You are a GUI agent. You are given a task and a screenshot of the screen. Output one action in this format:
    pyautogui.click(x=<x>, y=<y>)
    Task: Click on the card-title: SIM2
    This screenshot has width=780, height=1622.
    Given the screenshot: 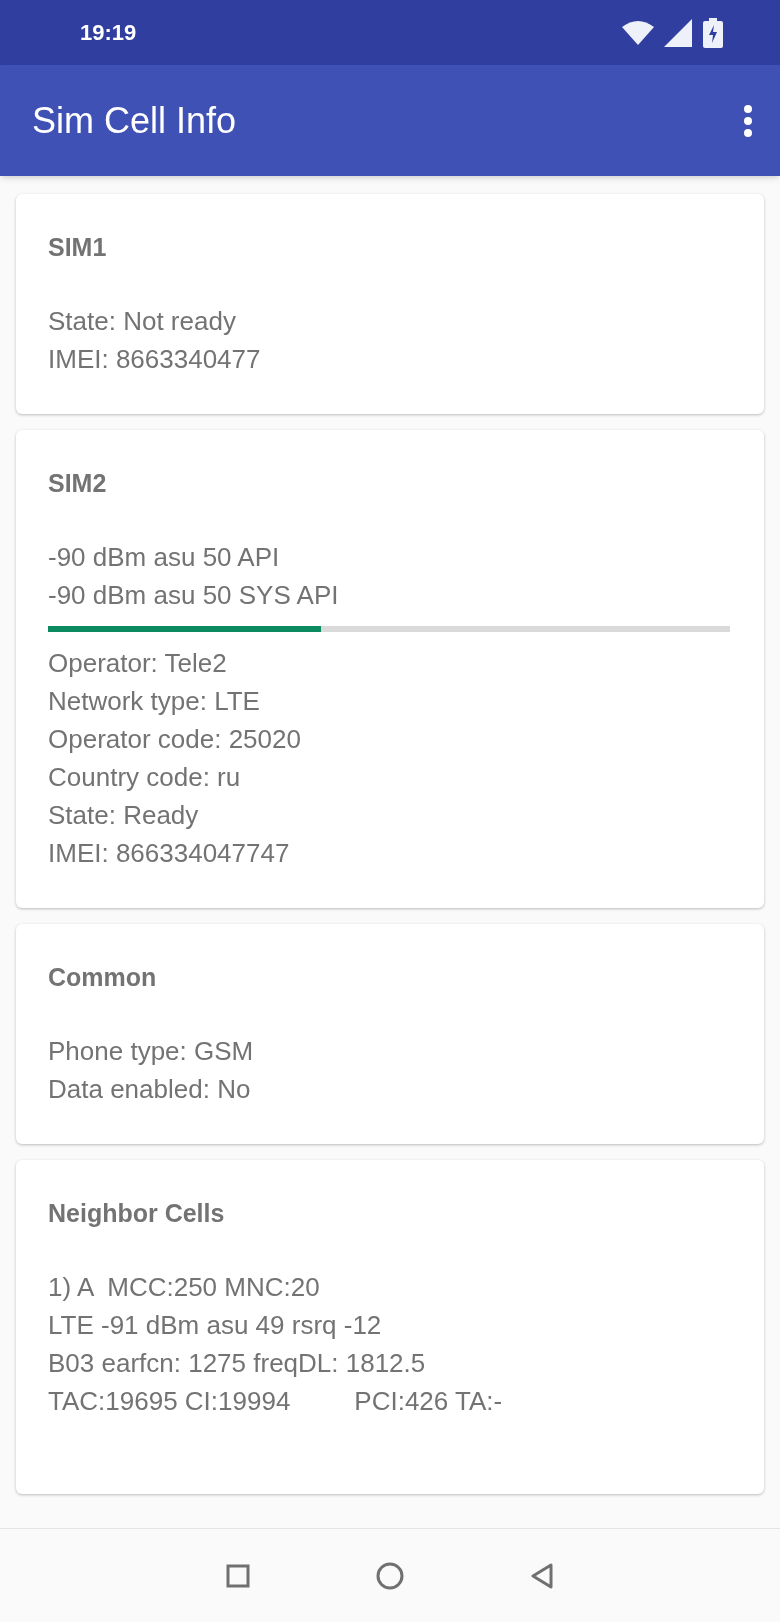 What is the action you would take?
    pyautogui.click(x=78, y=483)
    